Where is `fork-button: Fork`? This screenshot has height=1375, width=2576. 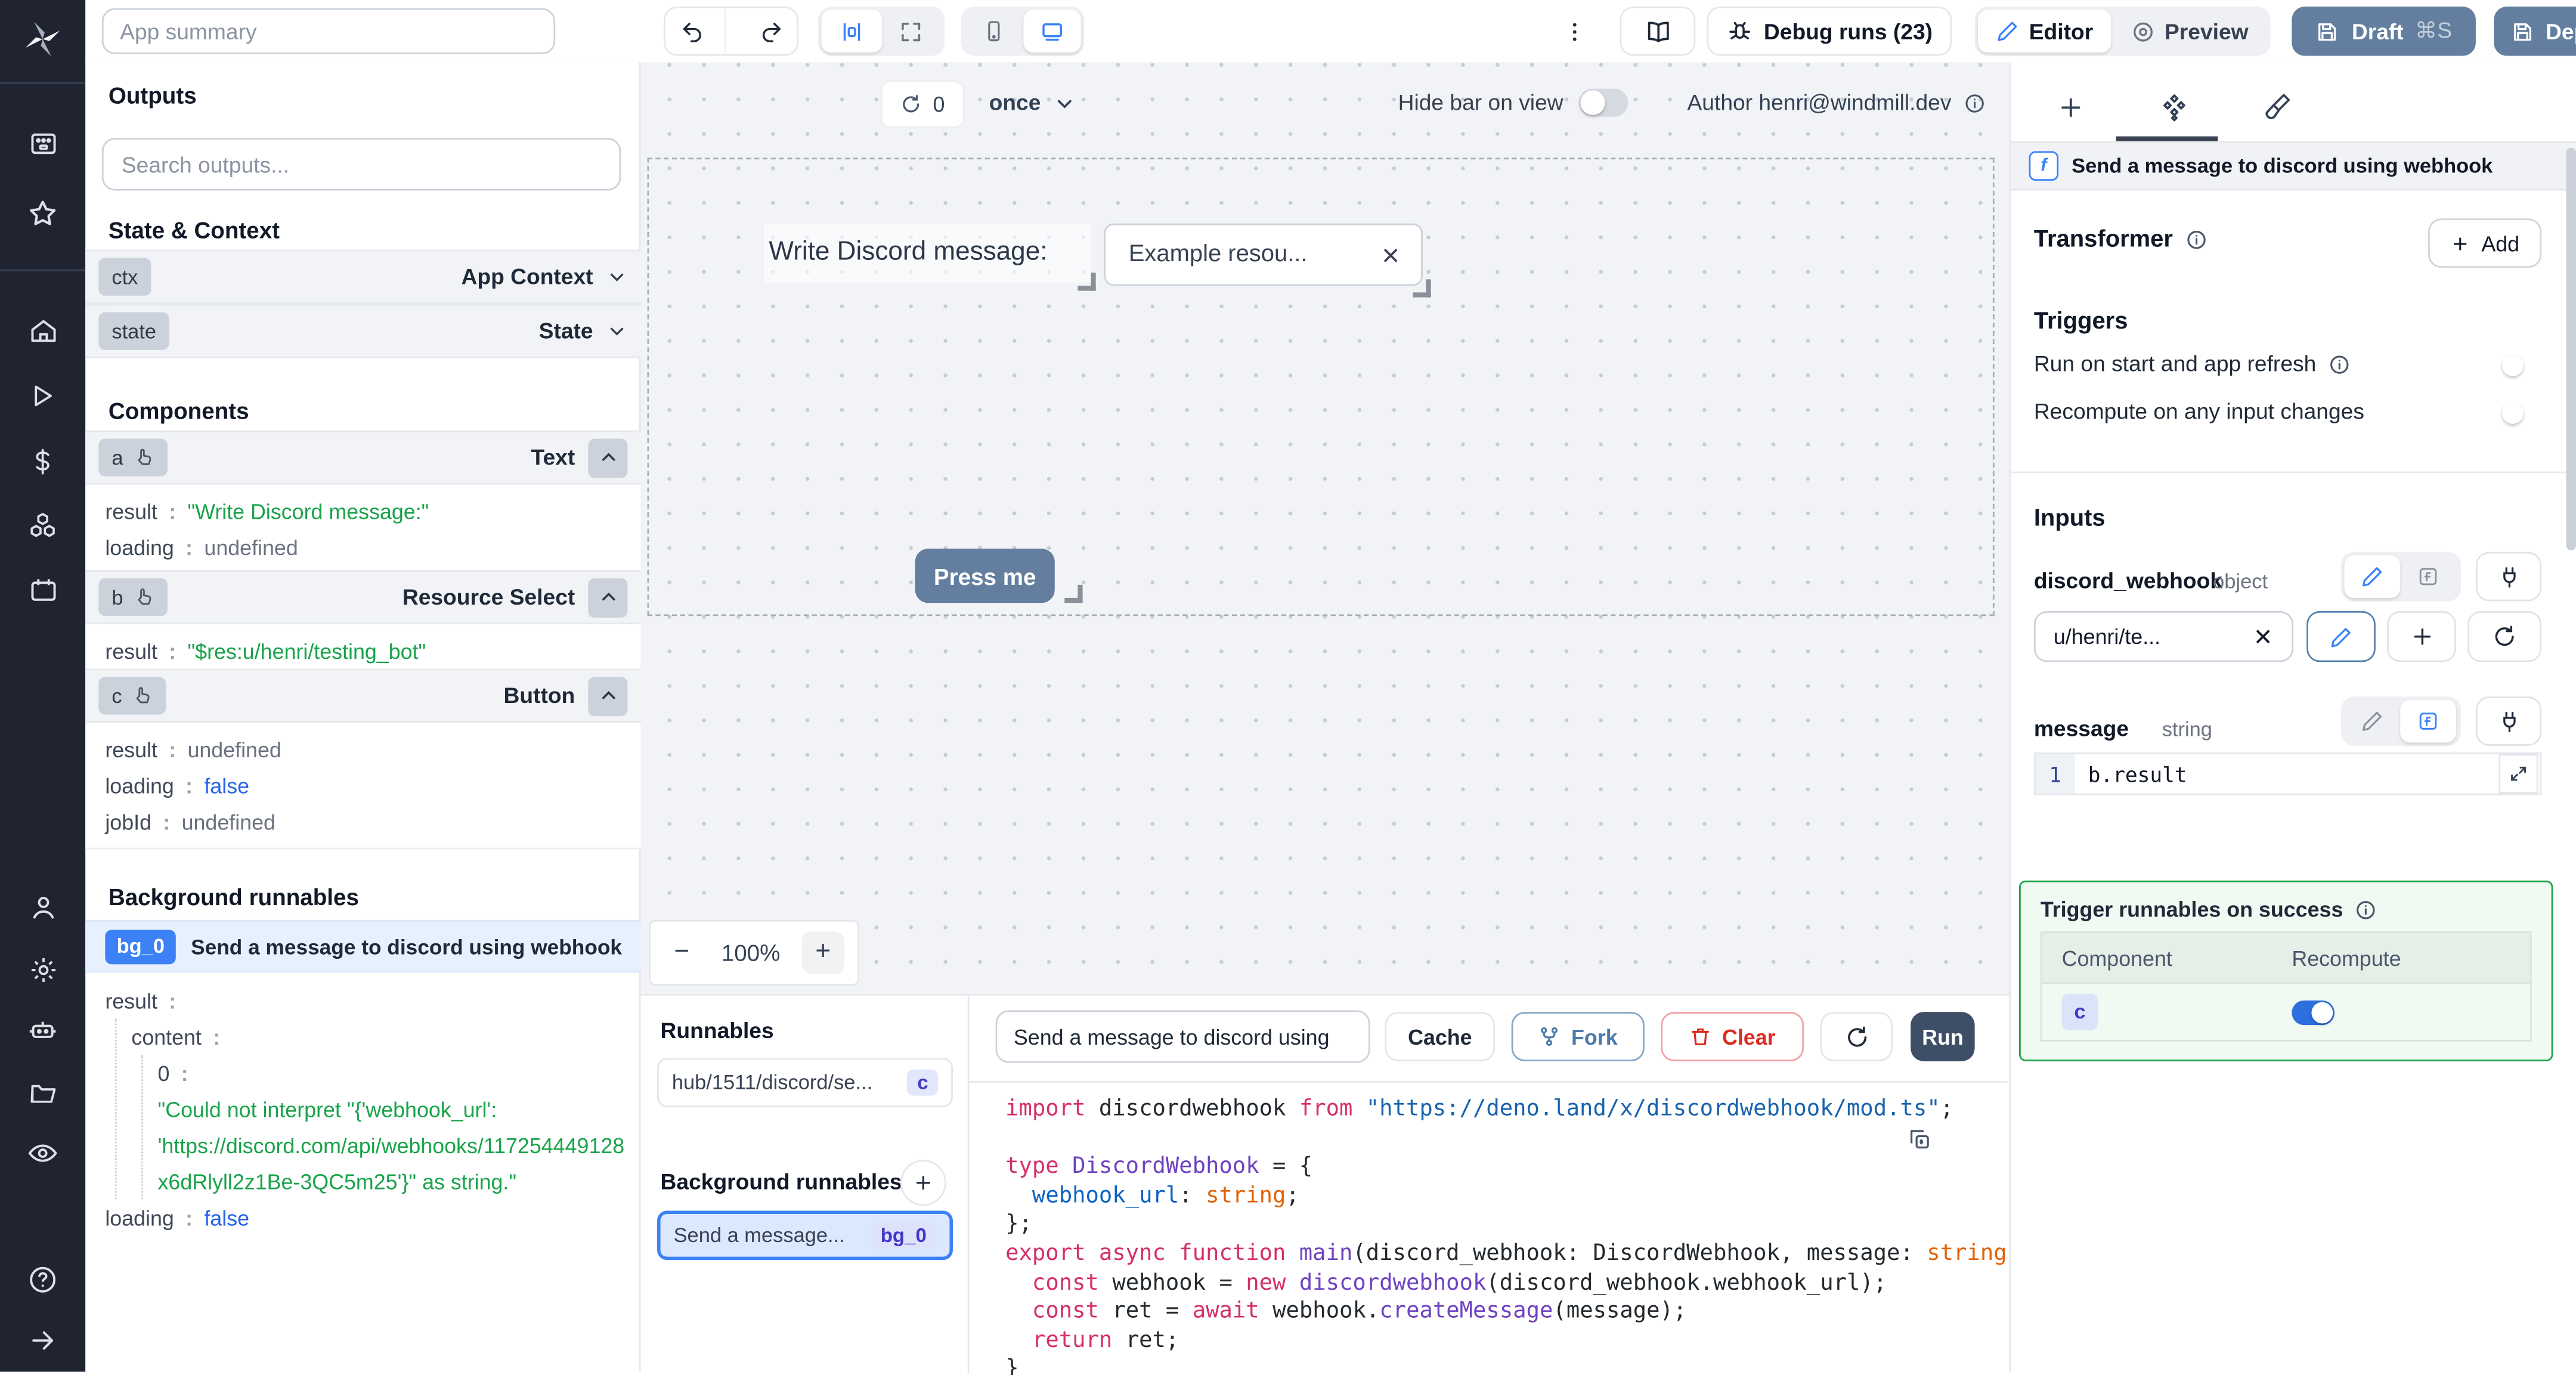 fork-button: Fork is located at coordinates (1578, 1037).